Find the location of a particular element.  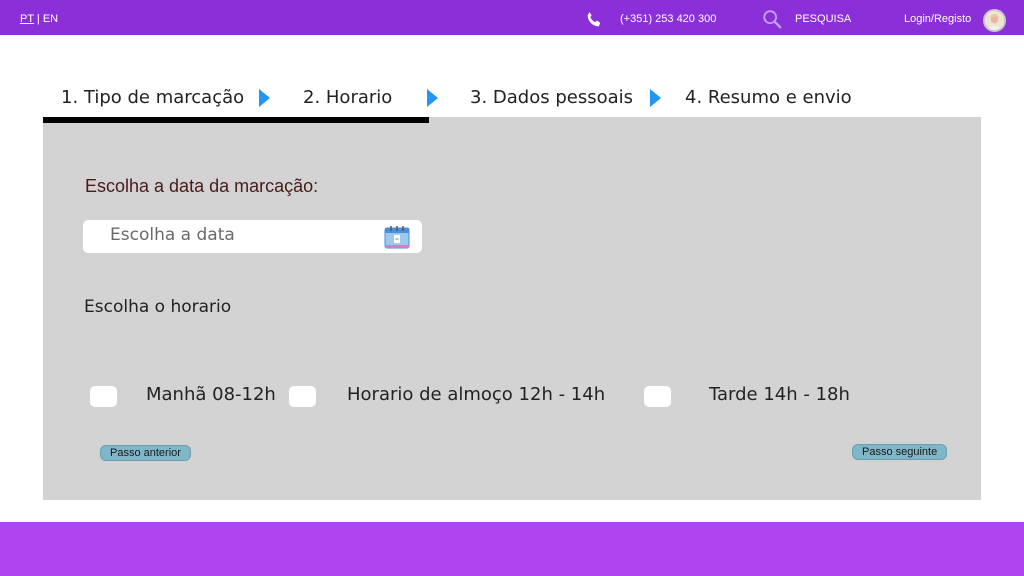

search-link: PESQUISA is located at coordinates (823, 19).